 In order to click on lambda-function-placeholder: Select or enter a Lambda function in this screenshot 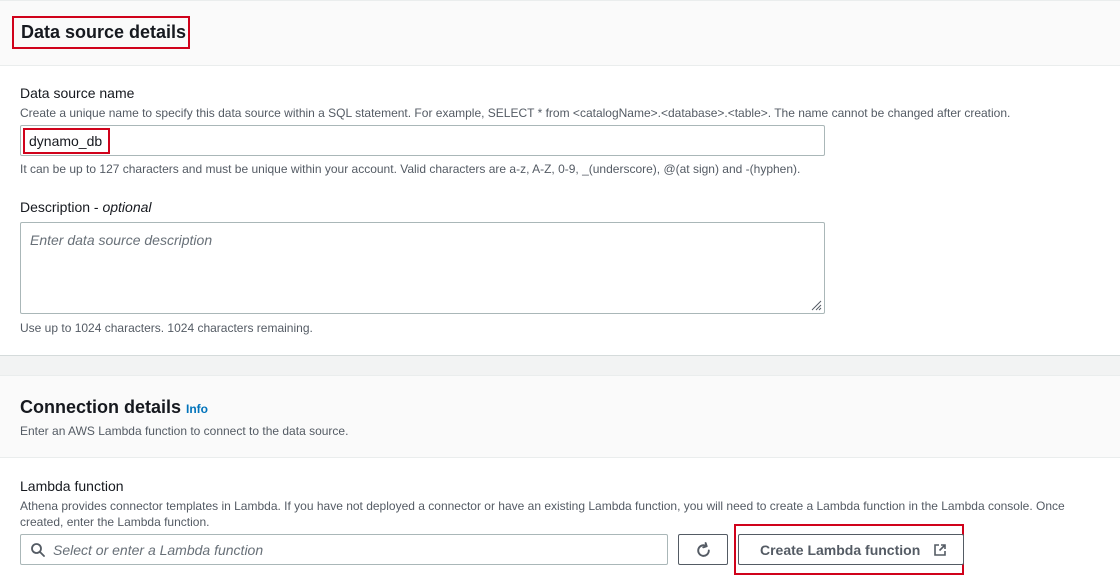, I will do `click(158, 550)`.